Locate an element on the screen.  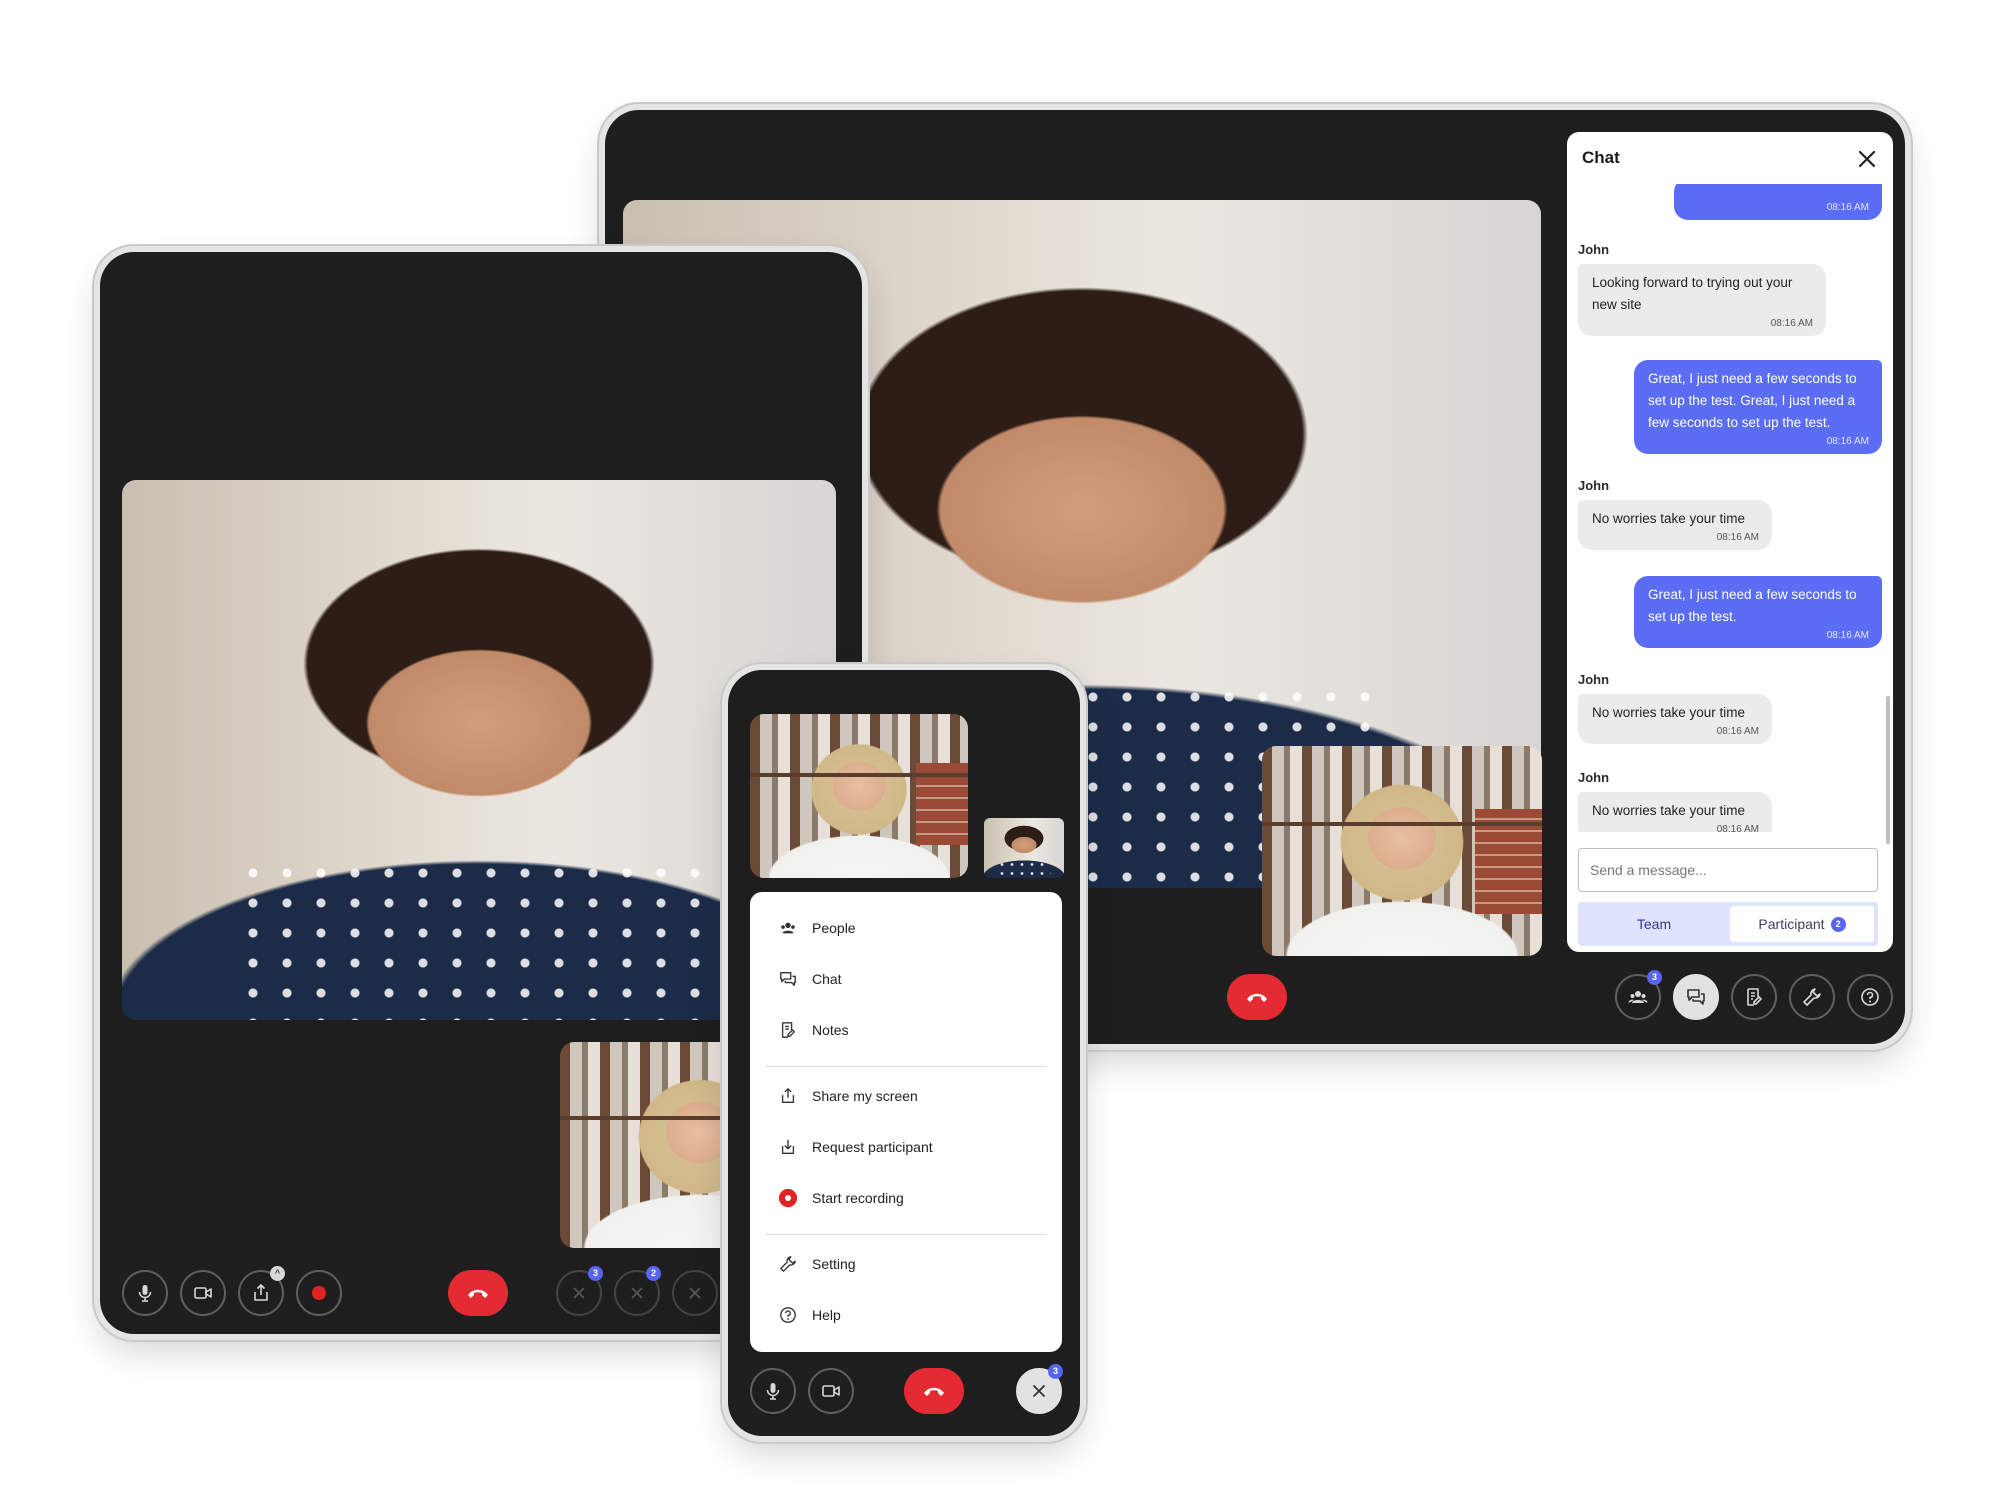
record-button is located at coordinates (319, 1293).